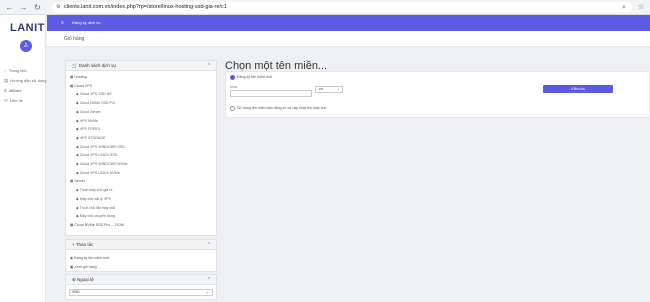  Describe the element at coordinates (578, 89) in the screenshot. I see `check-domain-button: Kiểm tra` at that location.